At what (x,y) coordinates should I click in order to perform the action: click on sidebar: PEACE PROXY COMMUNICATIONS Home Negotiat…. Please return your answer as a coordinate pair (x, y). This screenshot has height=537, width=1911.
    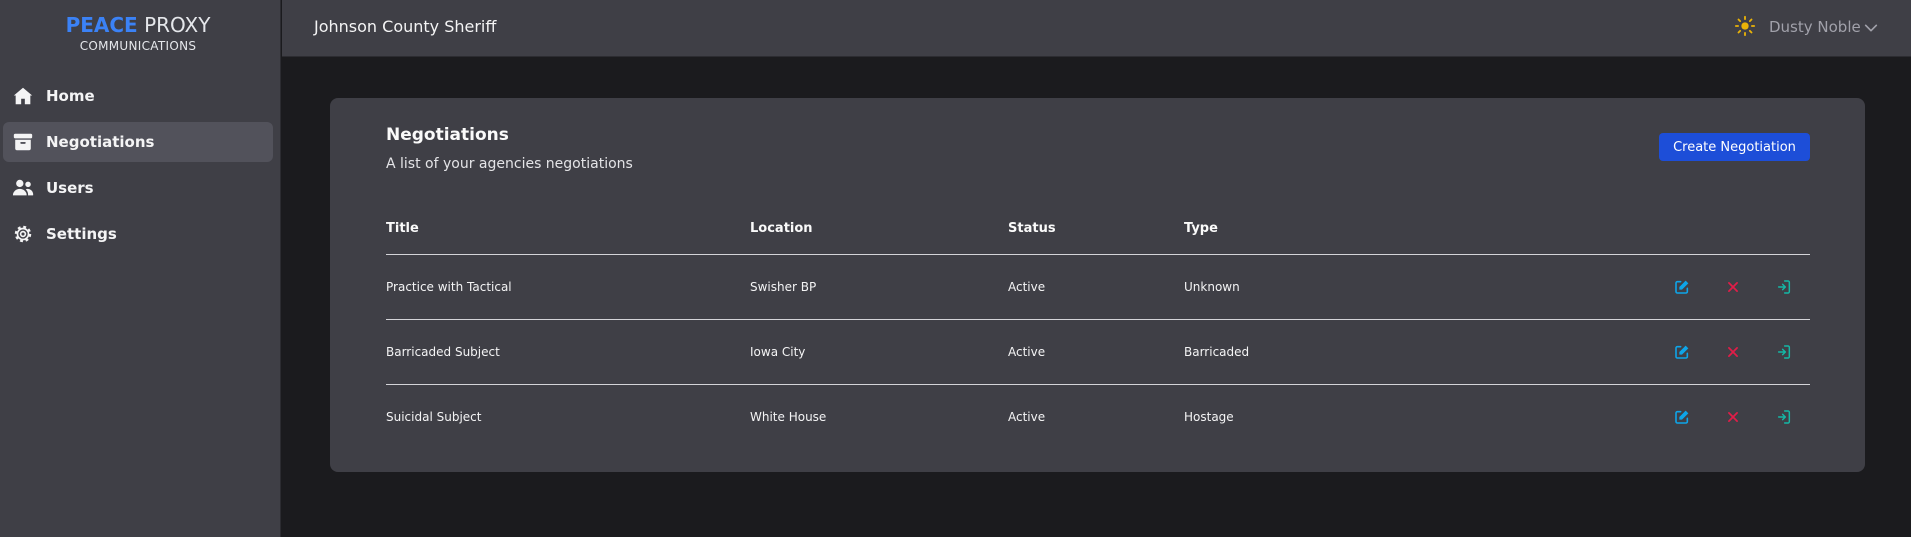
    Looking at the image, I should click on (140, 268).